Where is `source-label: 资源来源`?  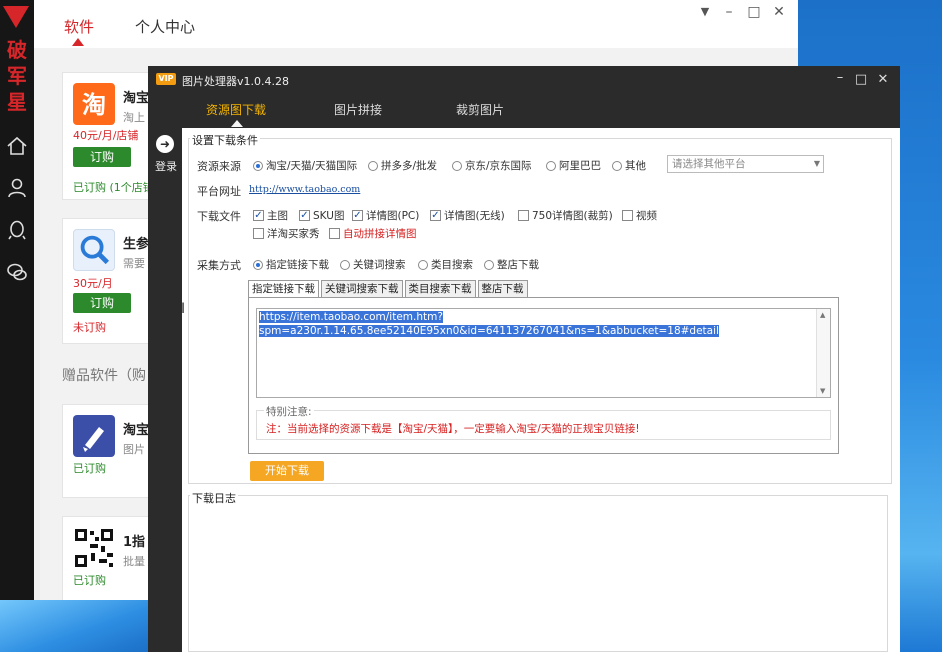 source-label: 资源来源 is located at coordinates (219, 166).